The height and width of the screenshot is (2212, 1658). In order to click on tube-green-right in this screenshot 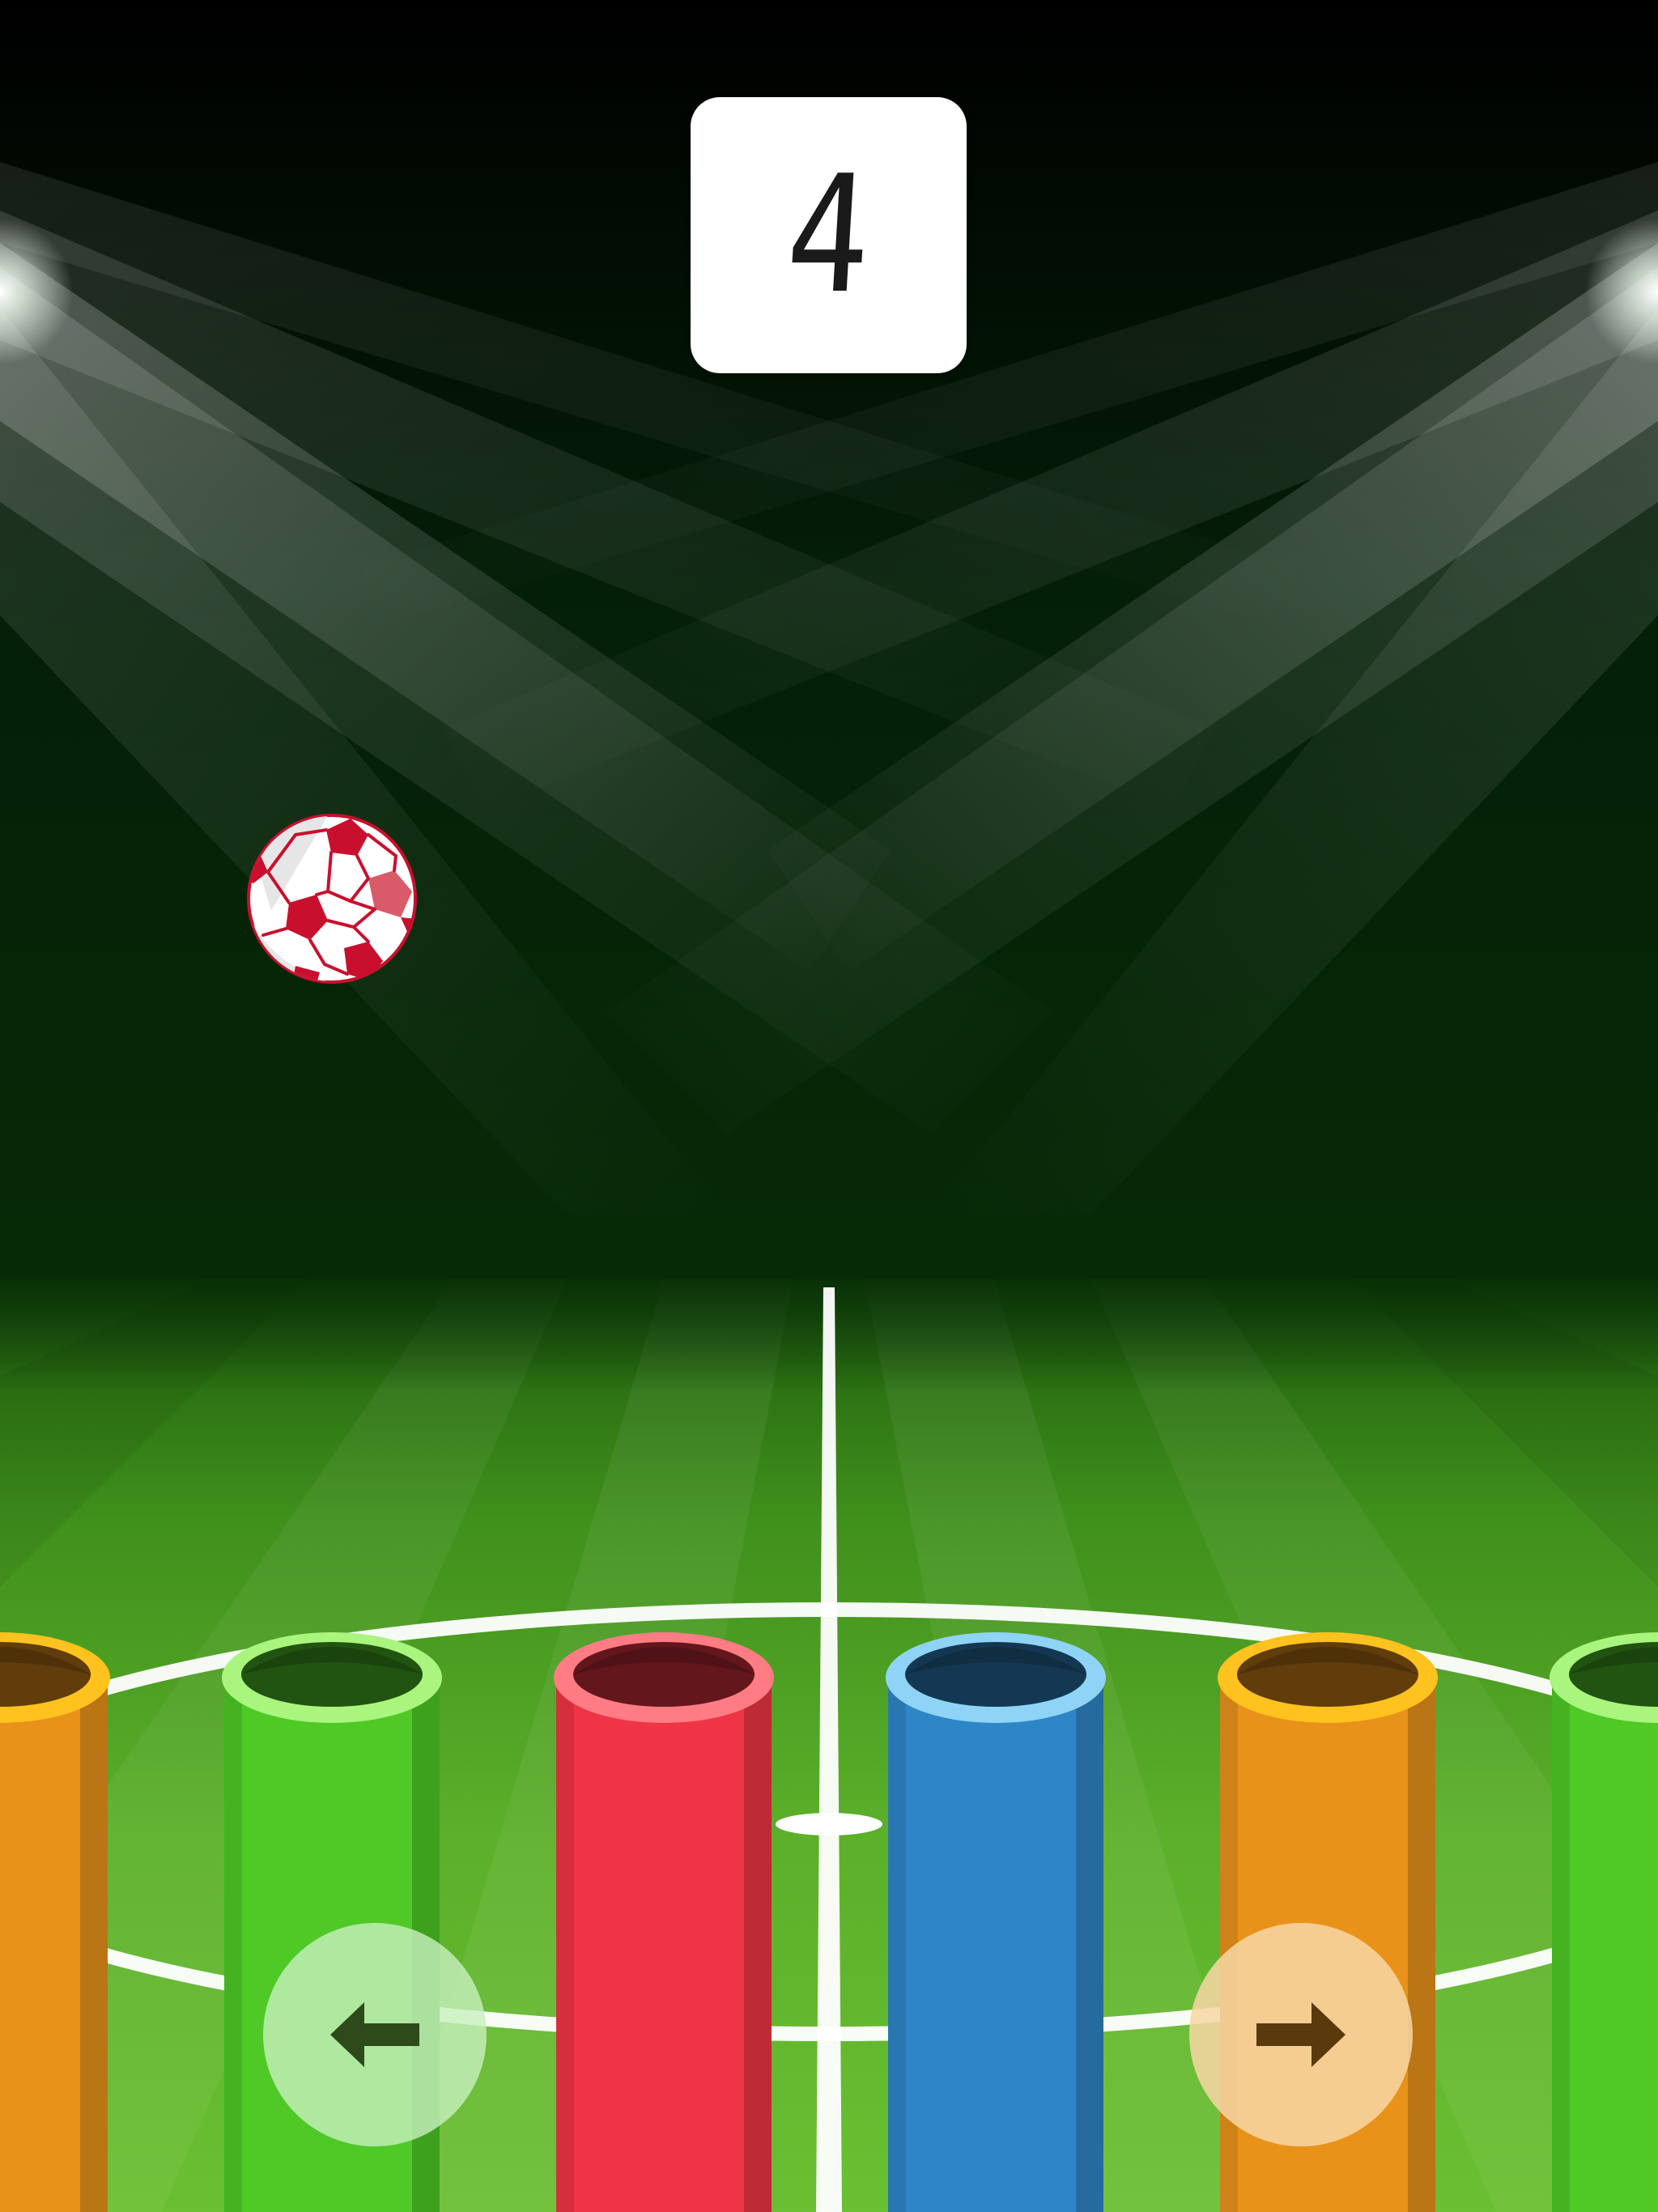, I will do `click(1603, 1919)`.